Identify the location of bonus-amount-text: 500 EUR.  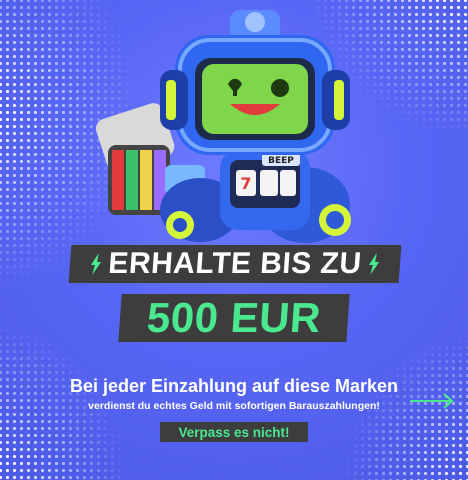
(234, 317).